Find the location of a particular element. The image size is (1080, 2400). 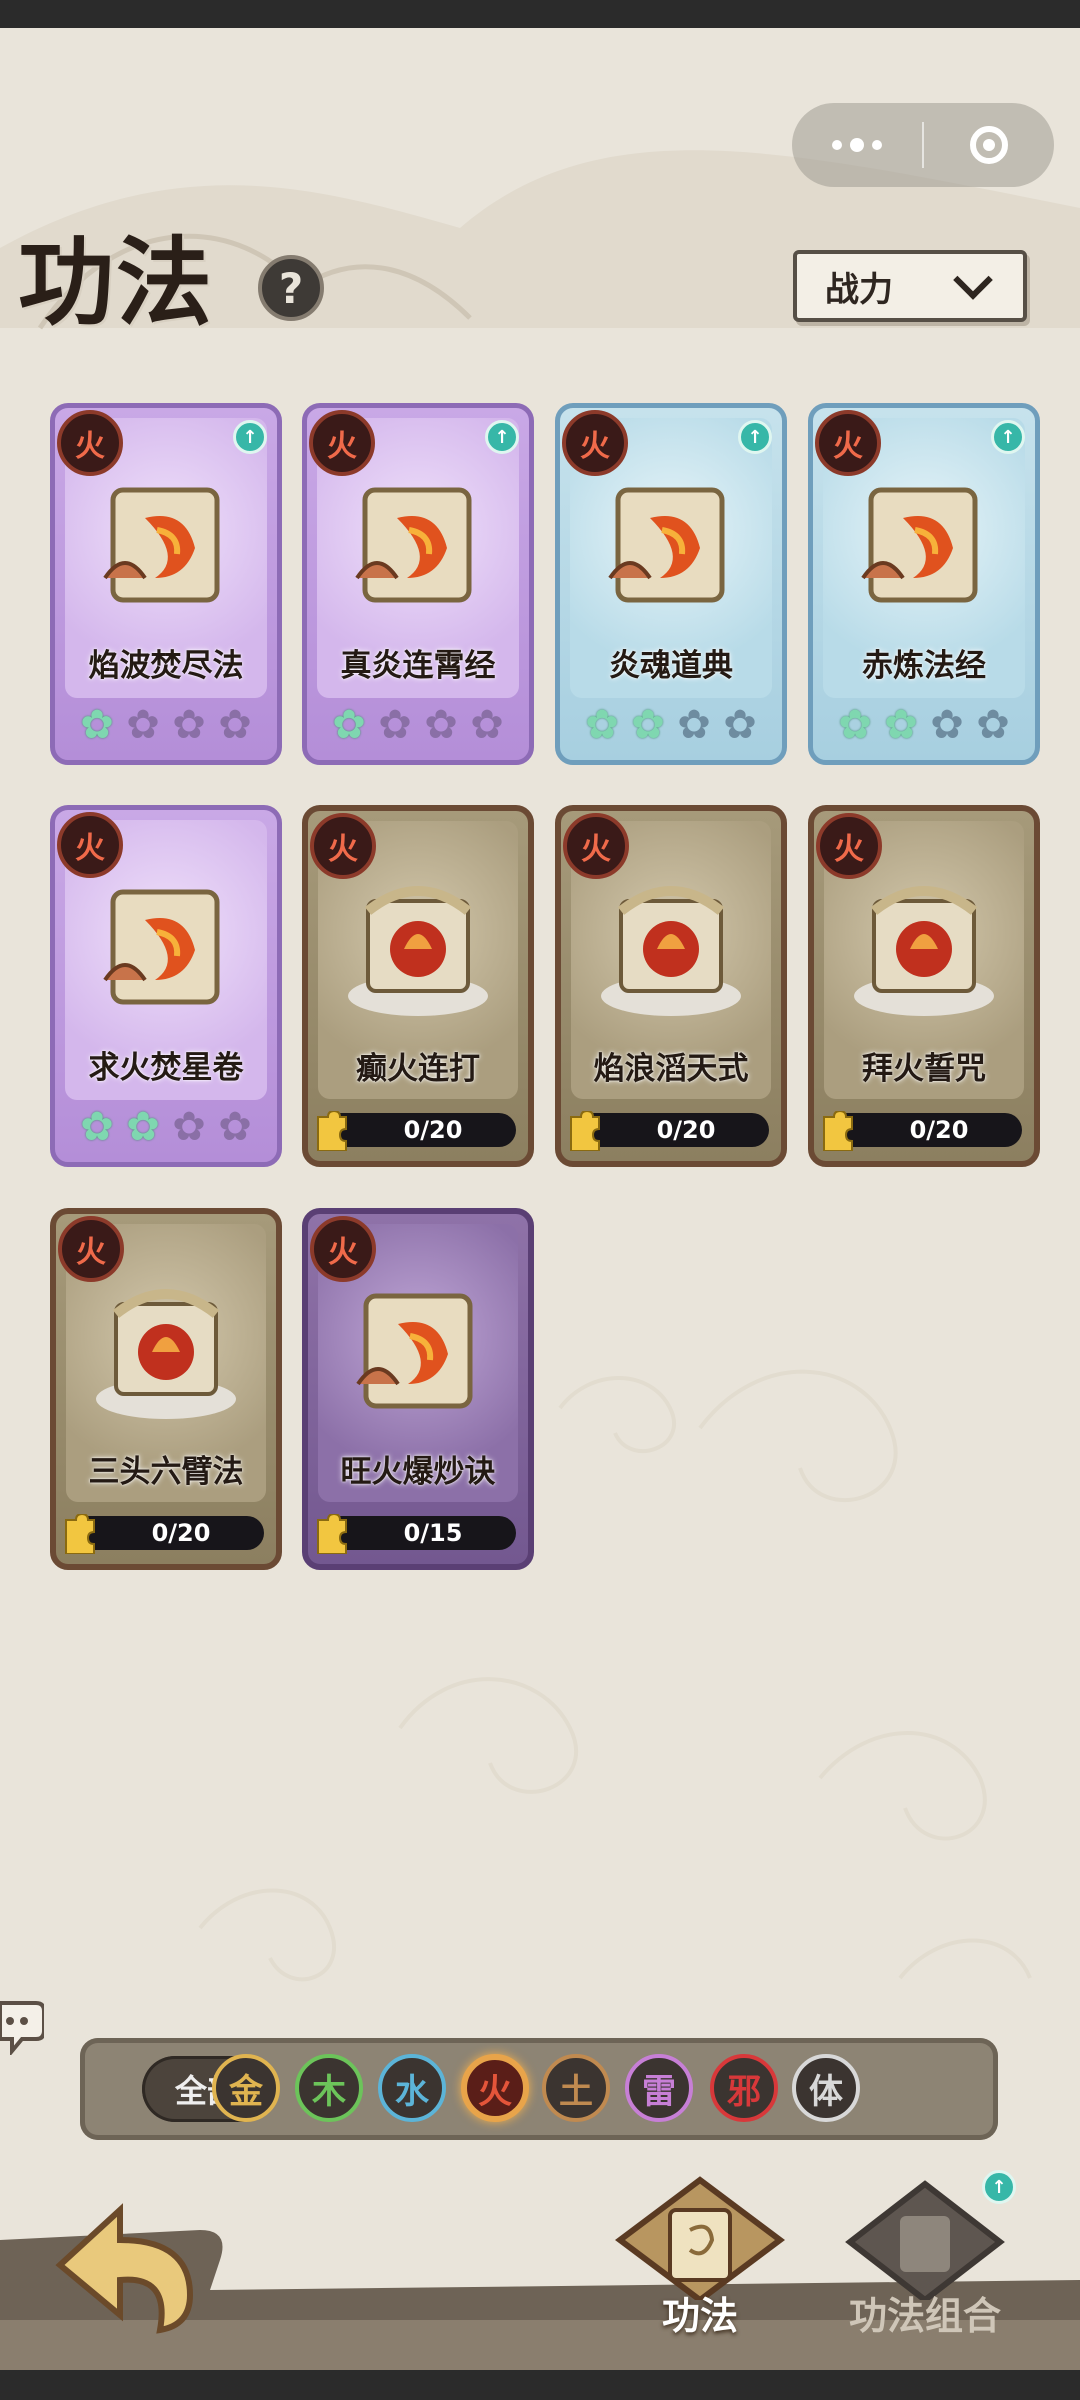

technique-card: 火癫火连打 0/20 is located at coordinates (418, 986).